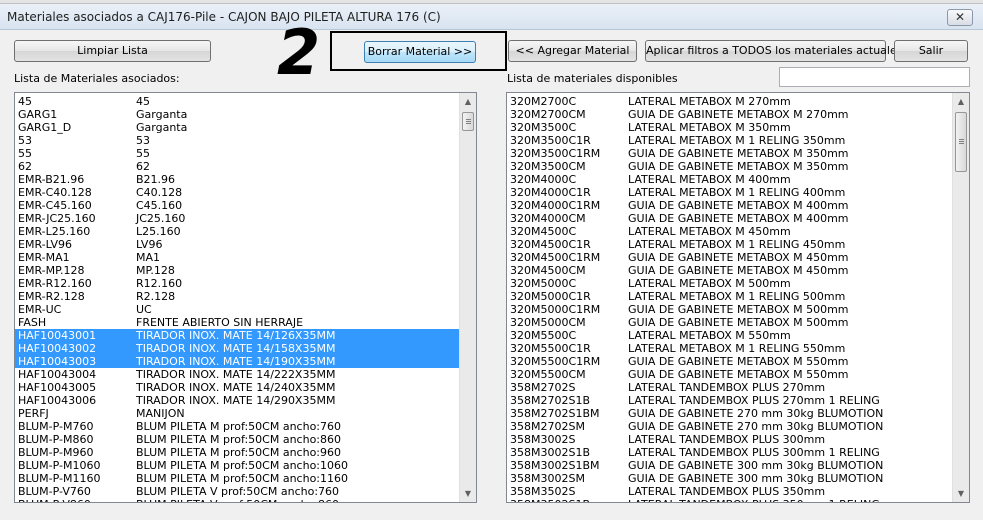 The height and width of the screenshot is (520, 983). I want to click on list-item: EMR-UC UC, so click(237, 309).